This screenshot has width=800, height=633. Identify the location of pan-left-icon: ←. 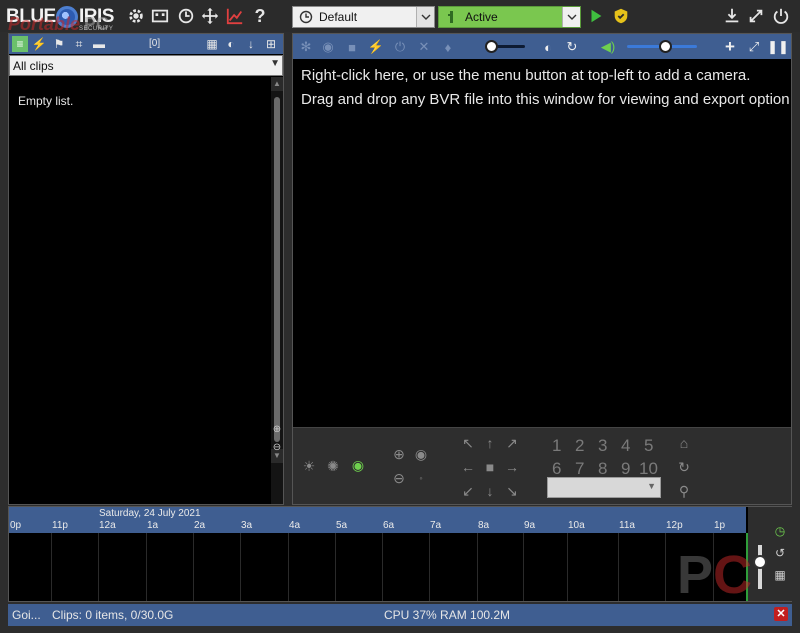
(468, 467).